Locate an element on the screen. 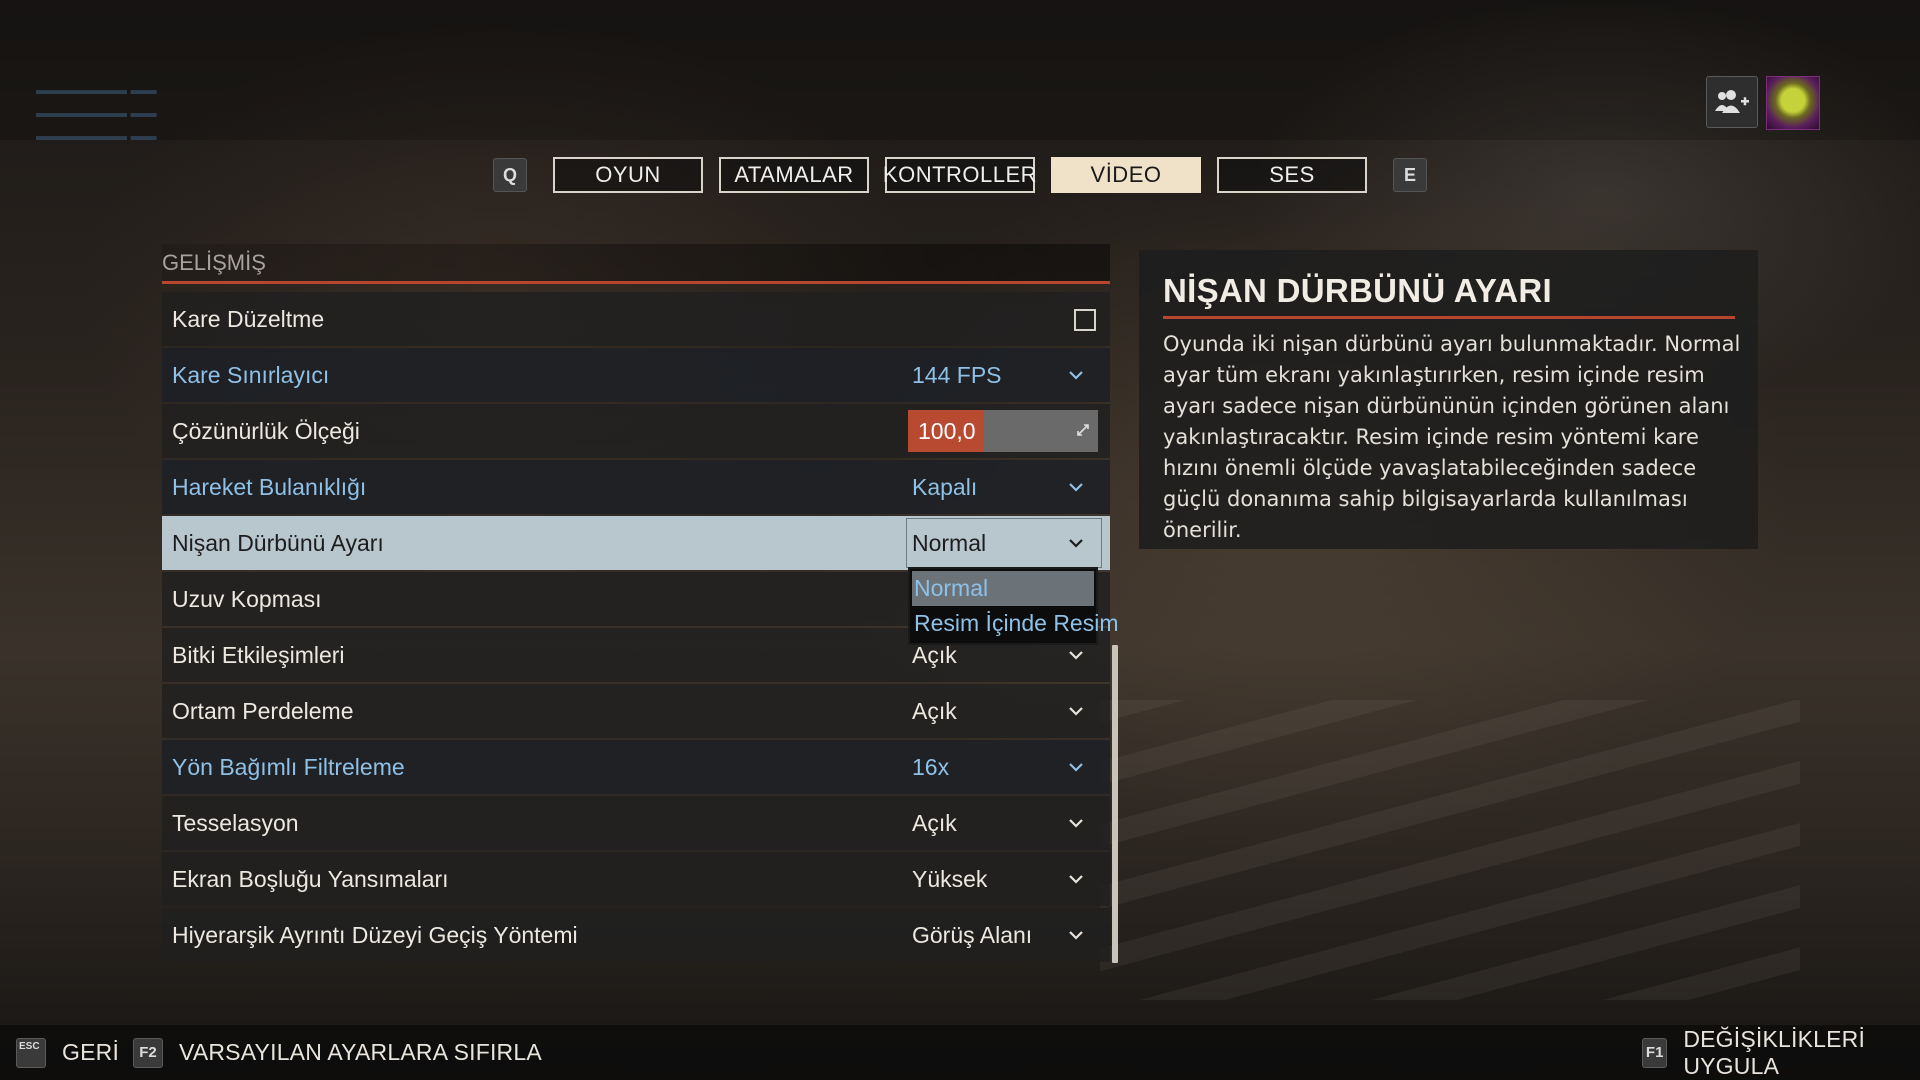 This screenshot has width=1920, height=1080. setting-label: Kare Düzeltme is located at coordinates (248, 318).